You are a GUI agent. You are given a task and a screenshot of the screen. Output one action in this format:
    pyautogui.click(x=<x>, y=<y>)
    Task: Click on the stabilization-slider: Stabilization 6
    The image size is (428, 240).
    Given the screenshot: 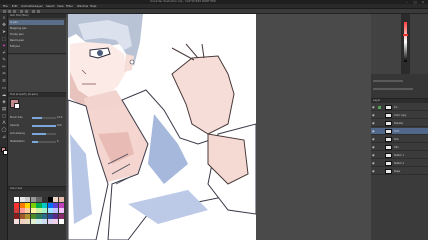 What is the action you would take?
    pyautogui.click(x=37, y=141)
    